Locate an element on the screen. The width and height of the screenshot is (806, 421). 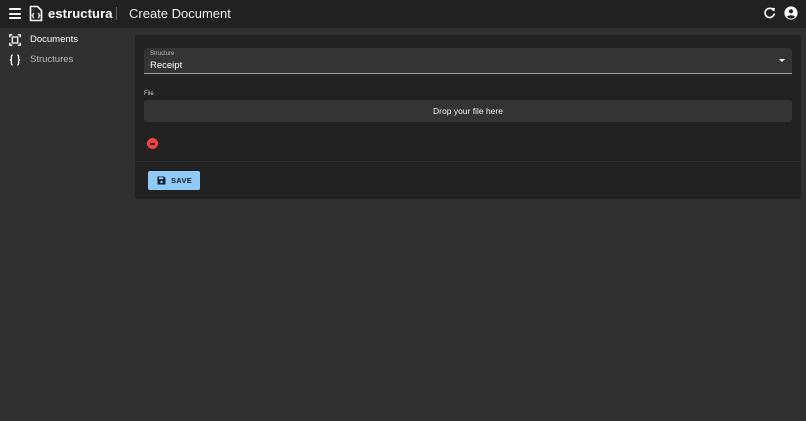
account-circle-icon is located at coordinates (791, 13).